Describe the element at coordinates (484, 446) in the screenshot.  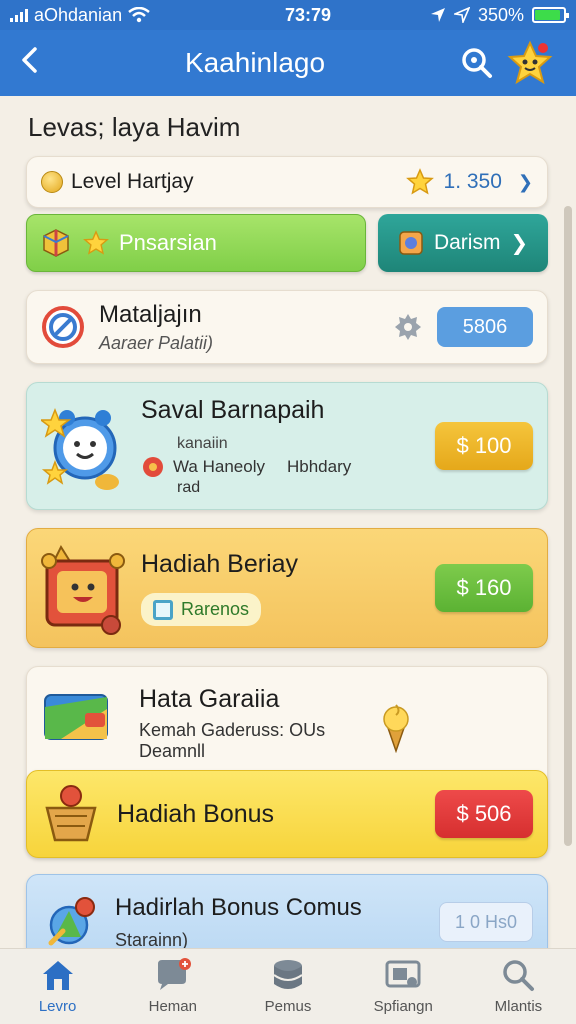
I see `reward-price-button: $ 100` at that location.